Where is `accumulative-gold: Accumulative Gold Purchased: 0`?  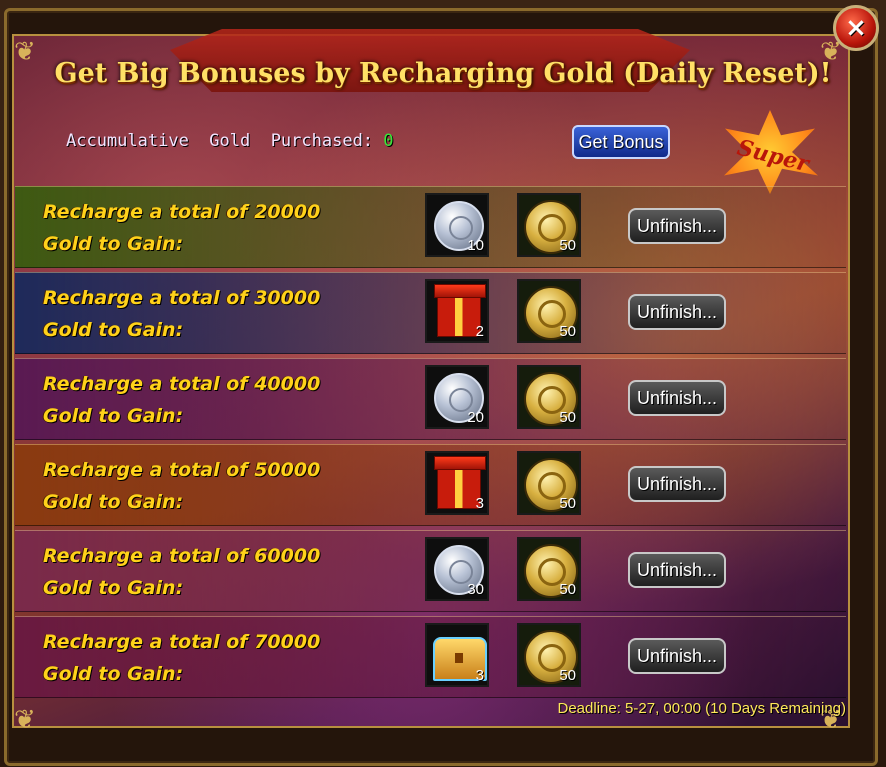
accumulative-gold: Accumulative Gold Purchased: 0 is located at coordinates (230, 141).